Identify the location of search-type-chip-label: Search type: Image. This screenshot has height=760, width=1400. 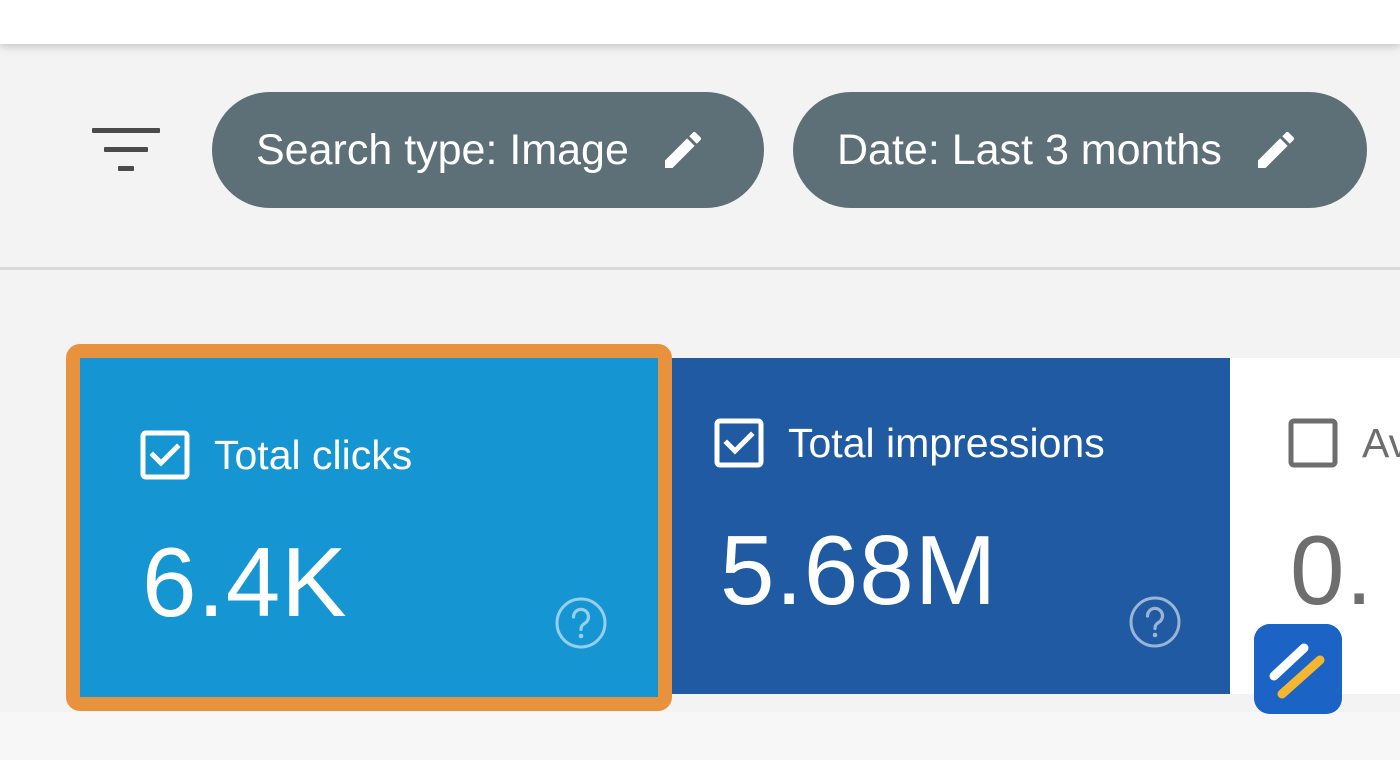
(442, 149).